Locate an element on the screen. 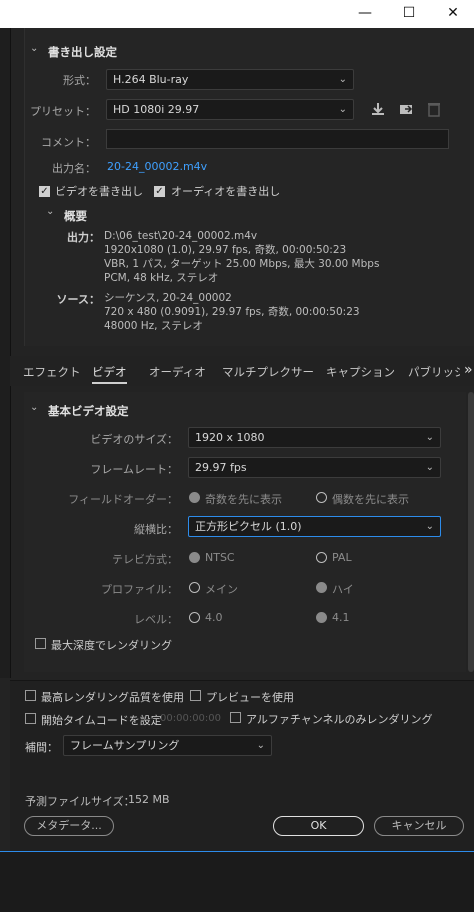 Image resolution: width=474 pixels, height=912 pixels. close-button: ✕ is located at coordinates (452, 14).